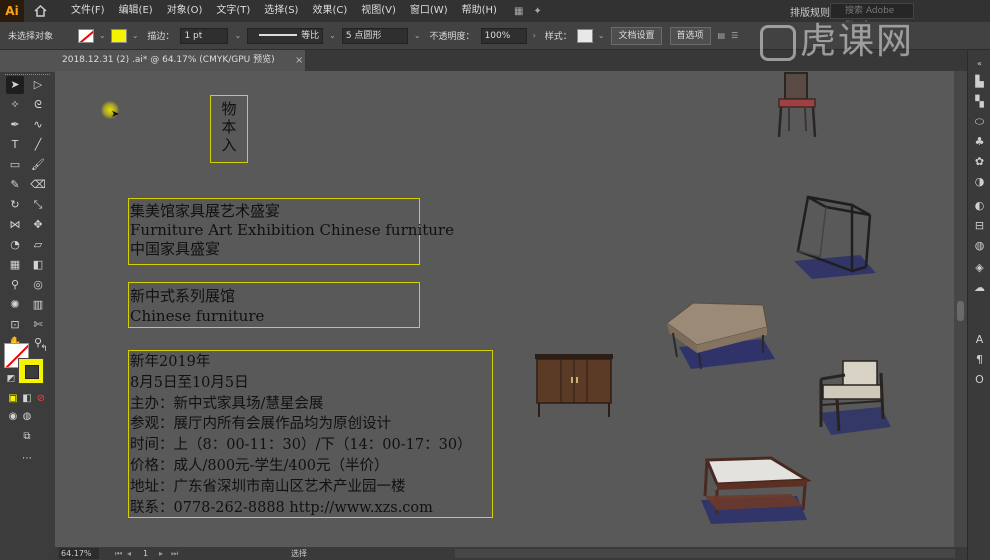 This screenshot has height=560, width=990. Describe the element at coordinates (15, 105) in the screenshot. I see `magic-wand-icon: ✧` at that location.